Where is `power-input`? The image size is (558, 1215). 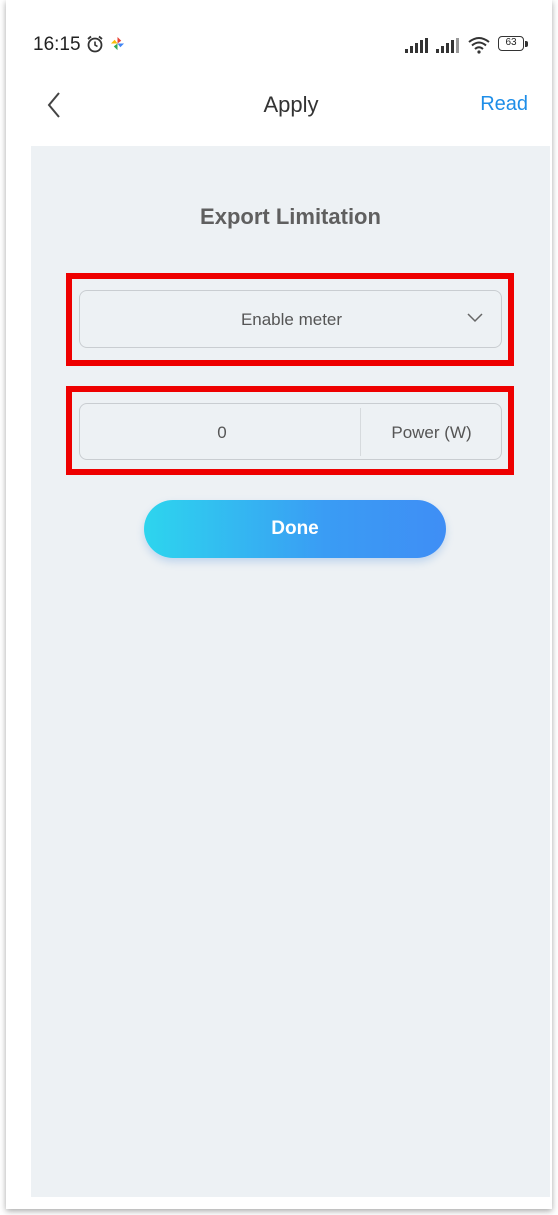 power-input is located at coordinates (222, 432).